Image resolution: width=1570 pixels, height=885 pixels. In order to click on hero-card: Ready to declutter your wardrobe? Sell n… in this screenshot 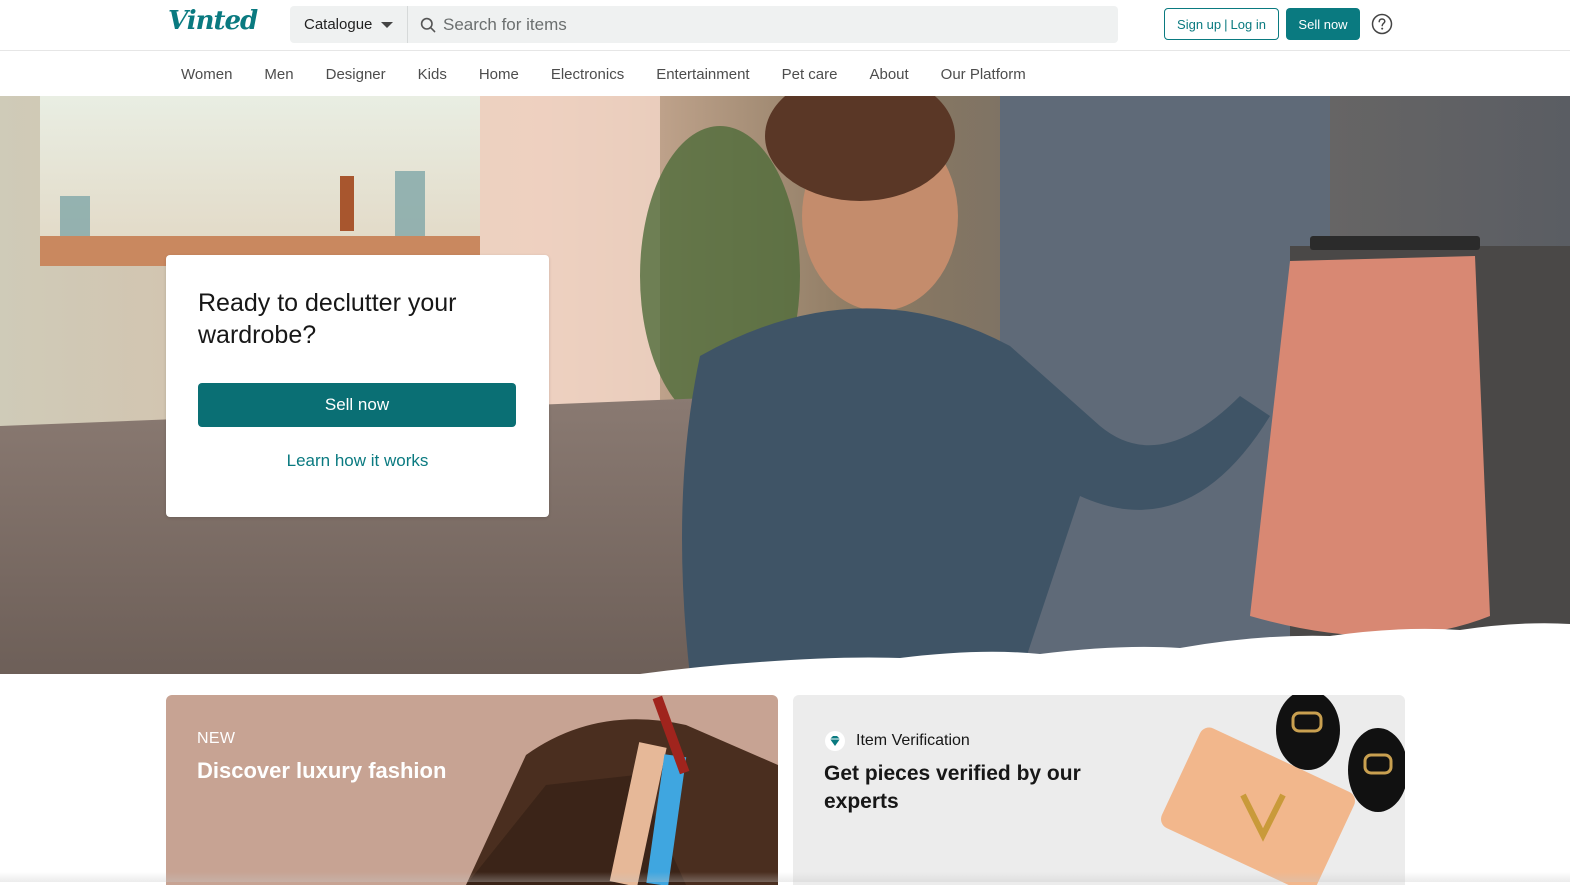, I will do `click(357, 386)`.